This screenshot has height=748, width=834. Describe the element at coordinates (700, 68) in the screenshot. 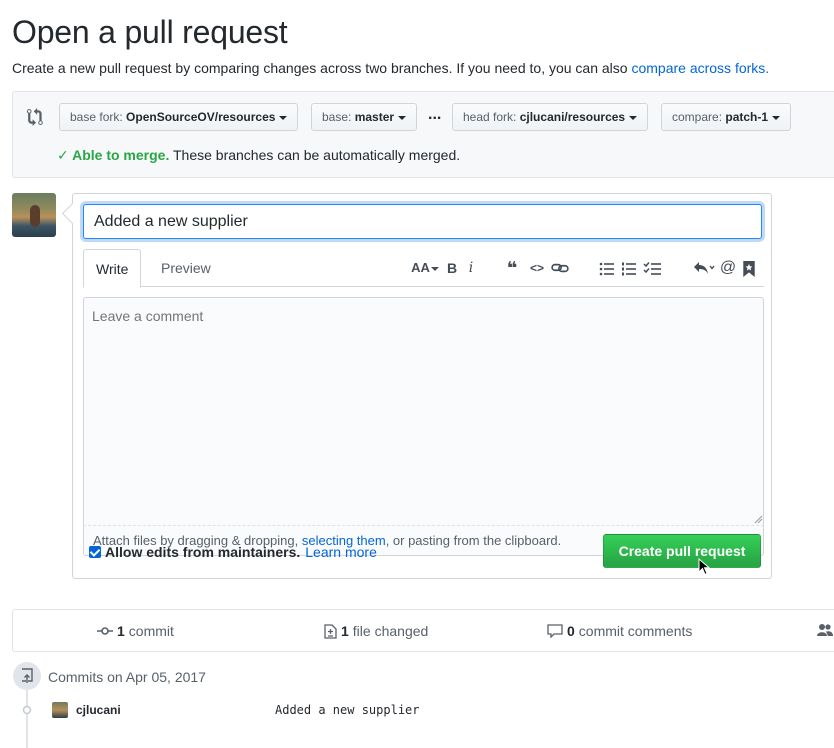

I see `compare-across-forks-link: compare across forks.` at that location.